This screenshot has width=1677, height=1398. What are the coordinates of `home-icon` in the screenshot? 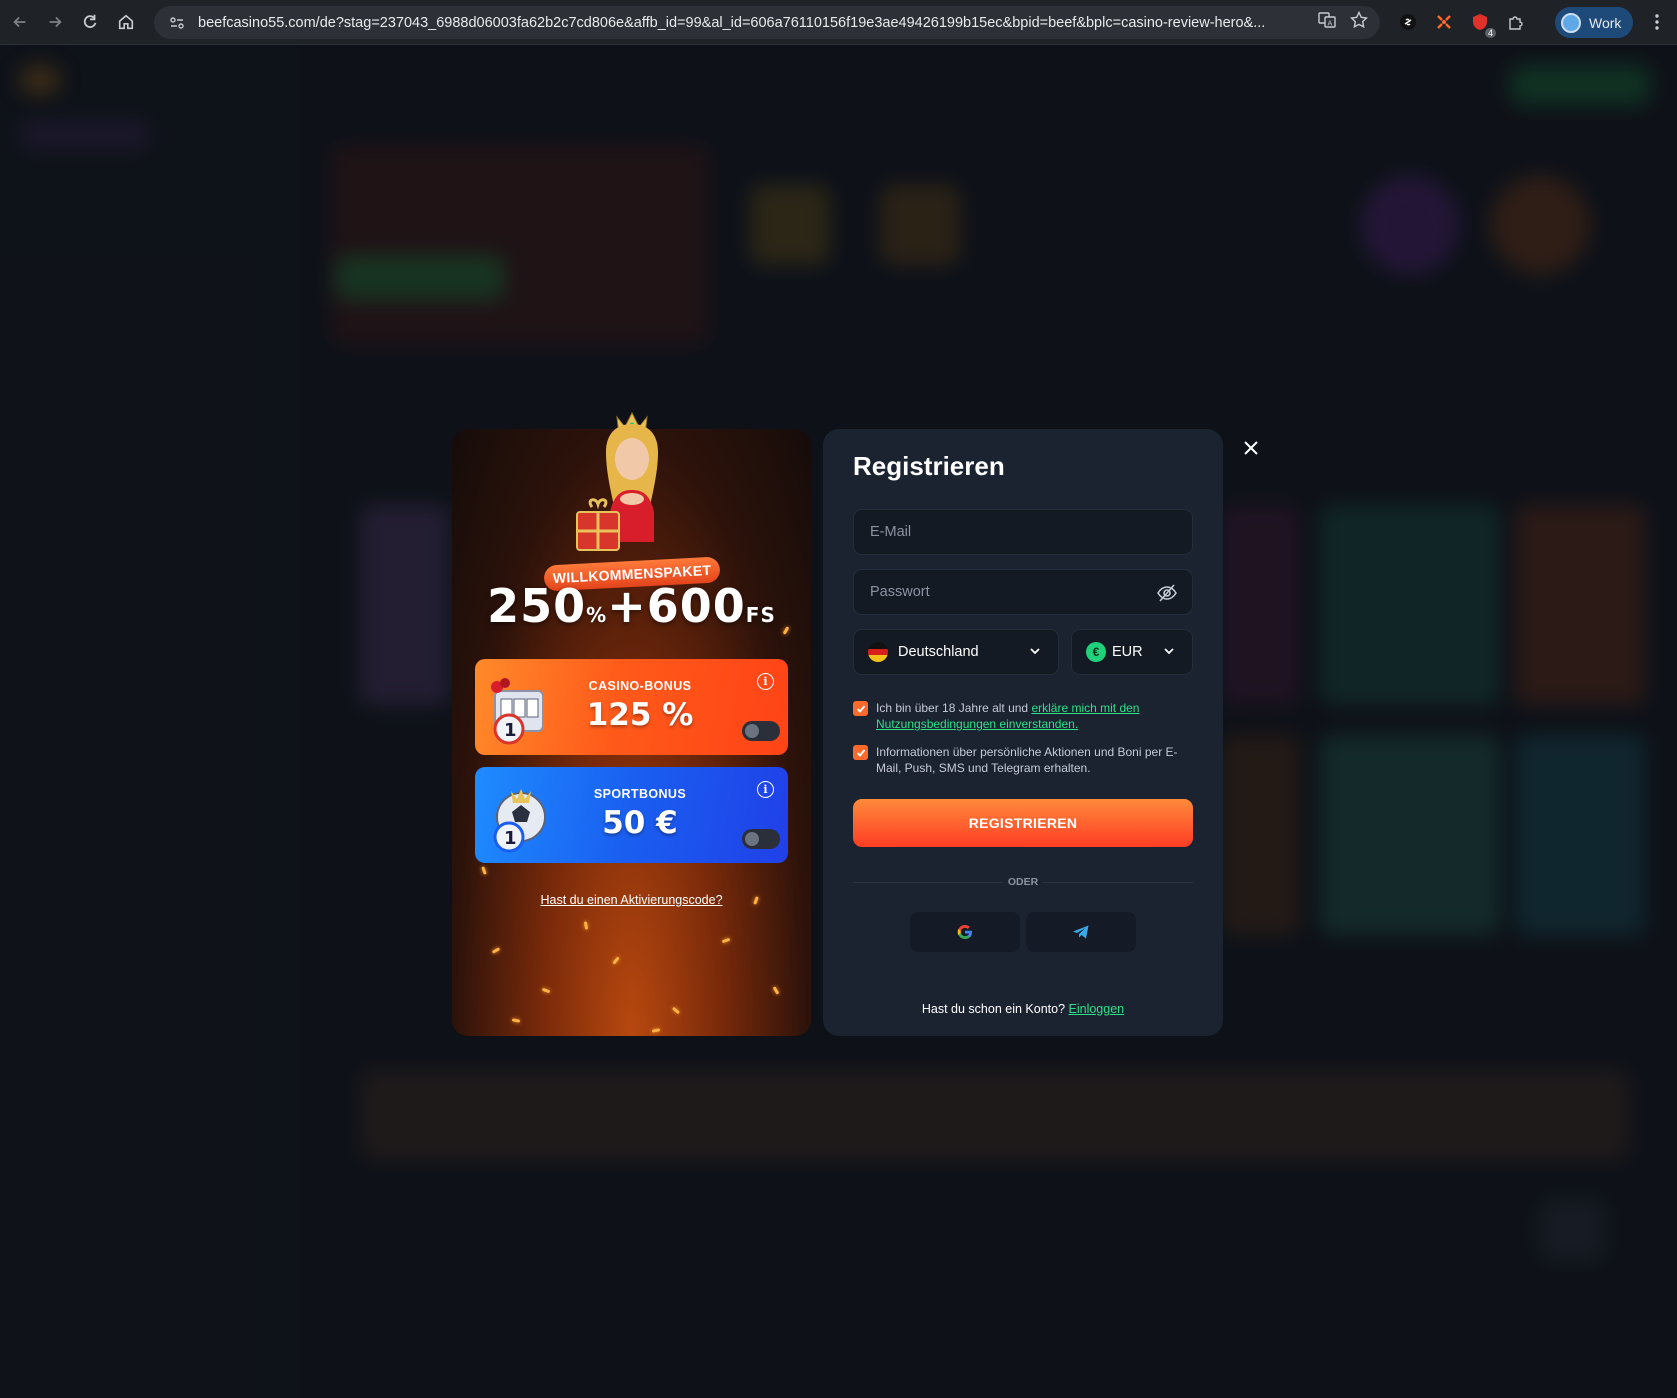 It's located at (126, 22).